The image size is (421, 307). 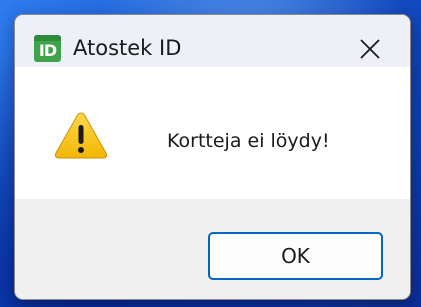 I want to click on app-logo-icon: ID, so click(x=47, y=48).